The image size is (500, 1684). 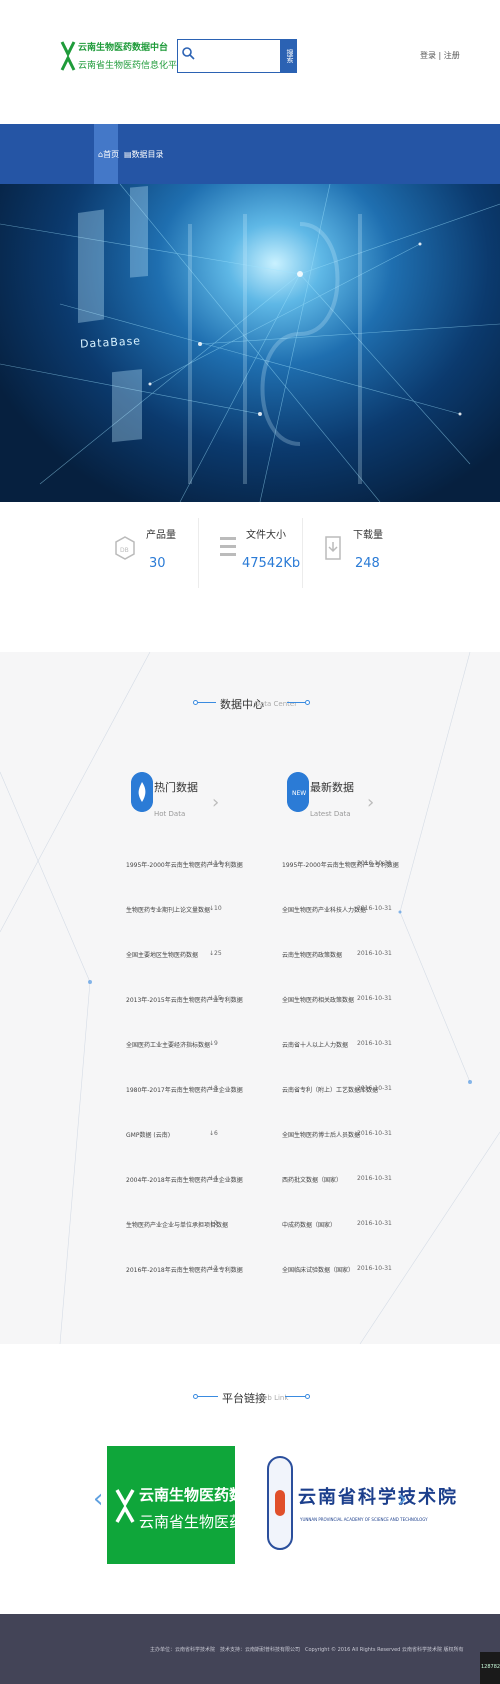 I want to click on data-icon: DB, so click(x=125, y=548).